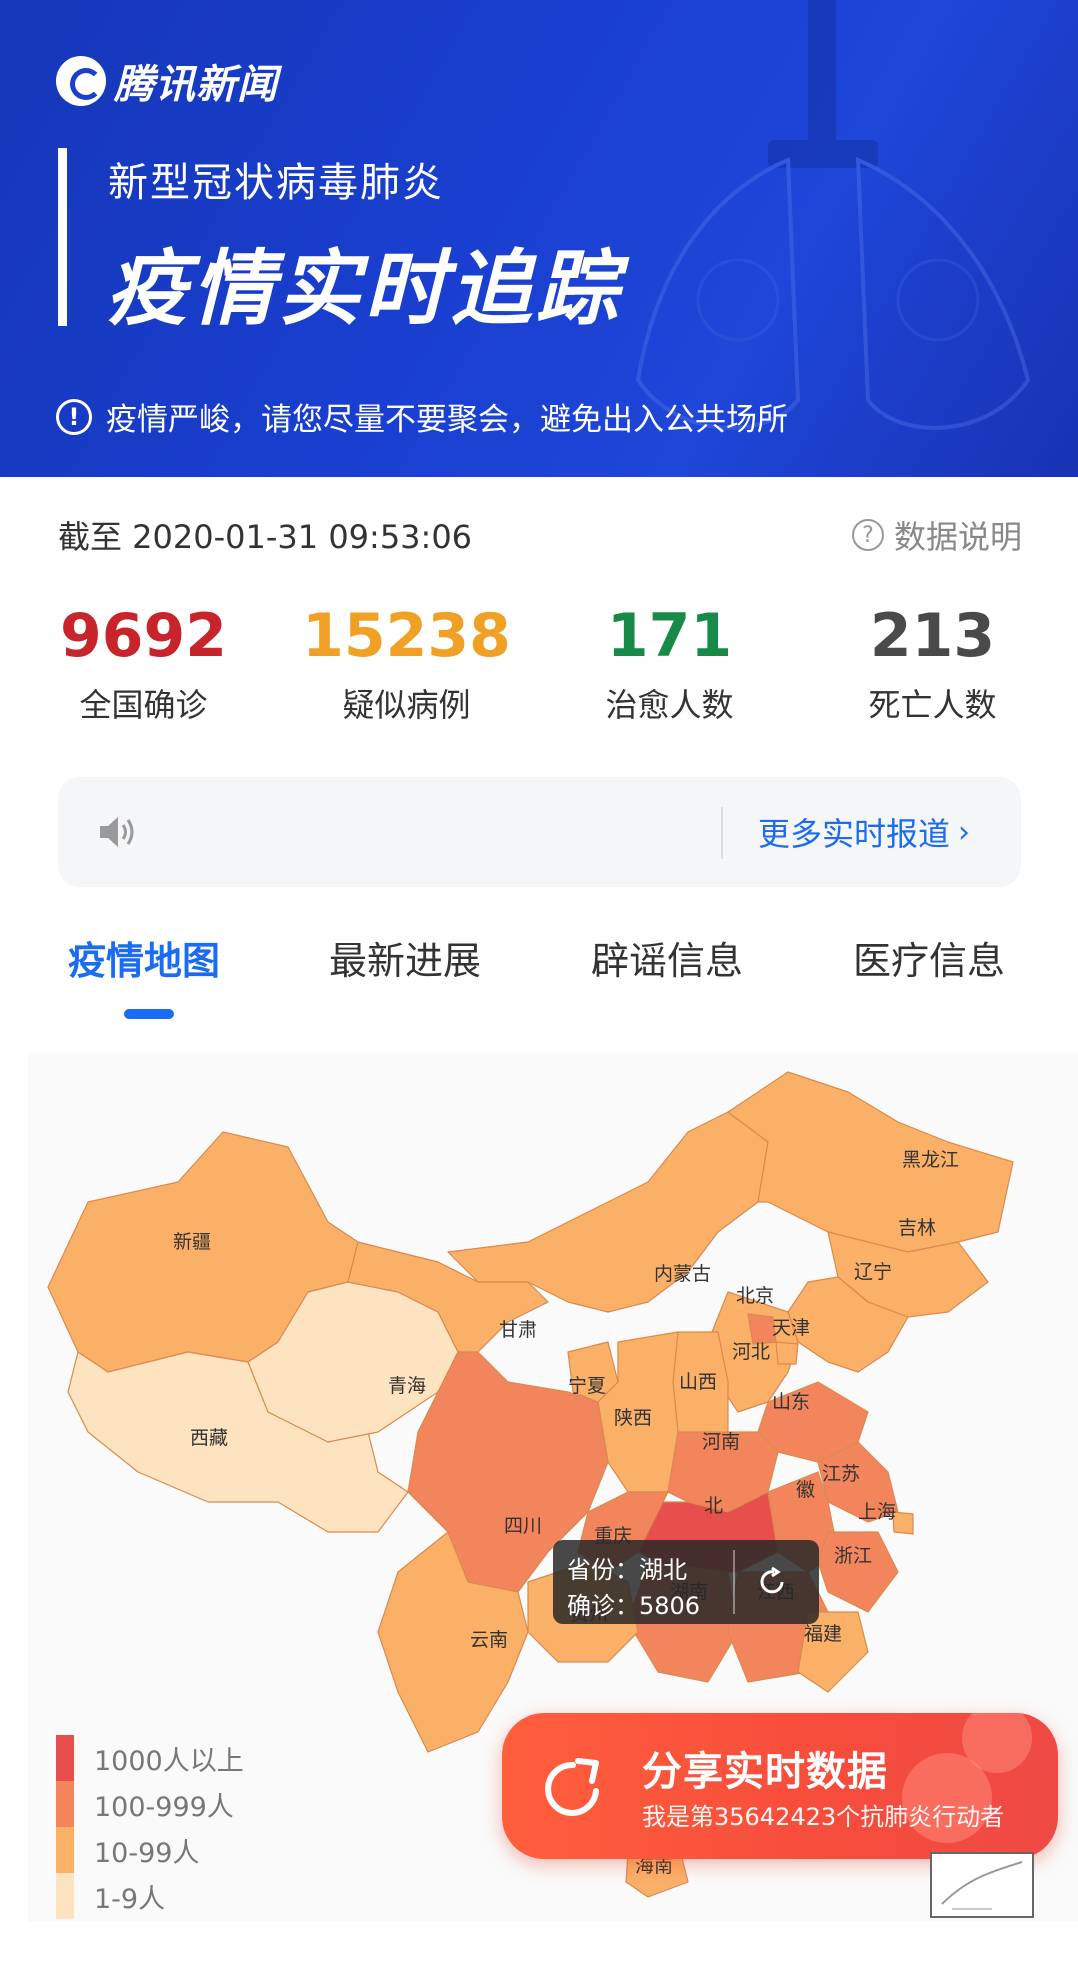  What do you see at coordinates (489, 1640) in the screenshot?
I see `label-yunnan: 云南` at bounding box center [489, 1640].